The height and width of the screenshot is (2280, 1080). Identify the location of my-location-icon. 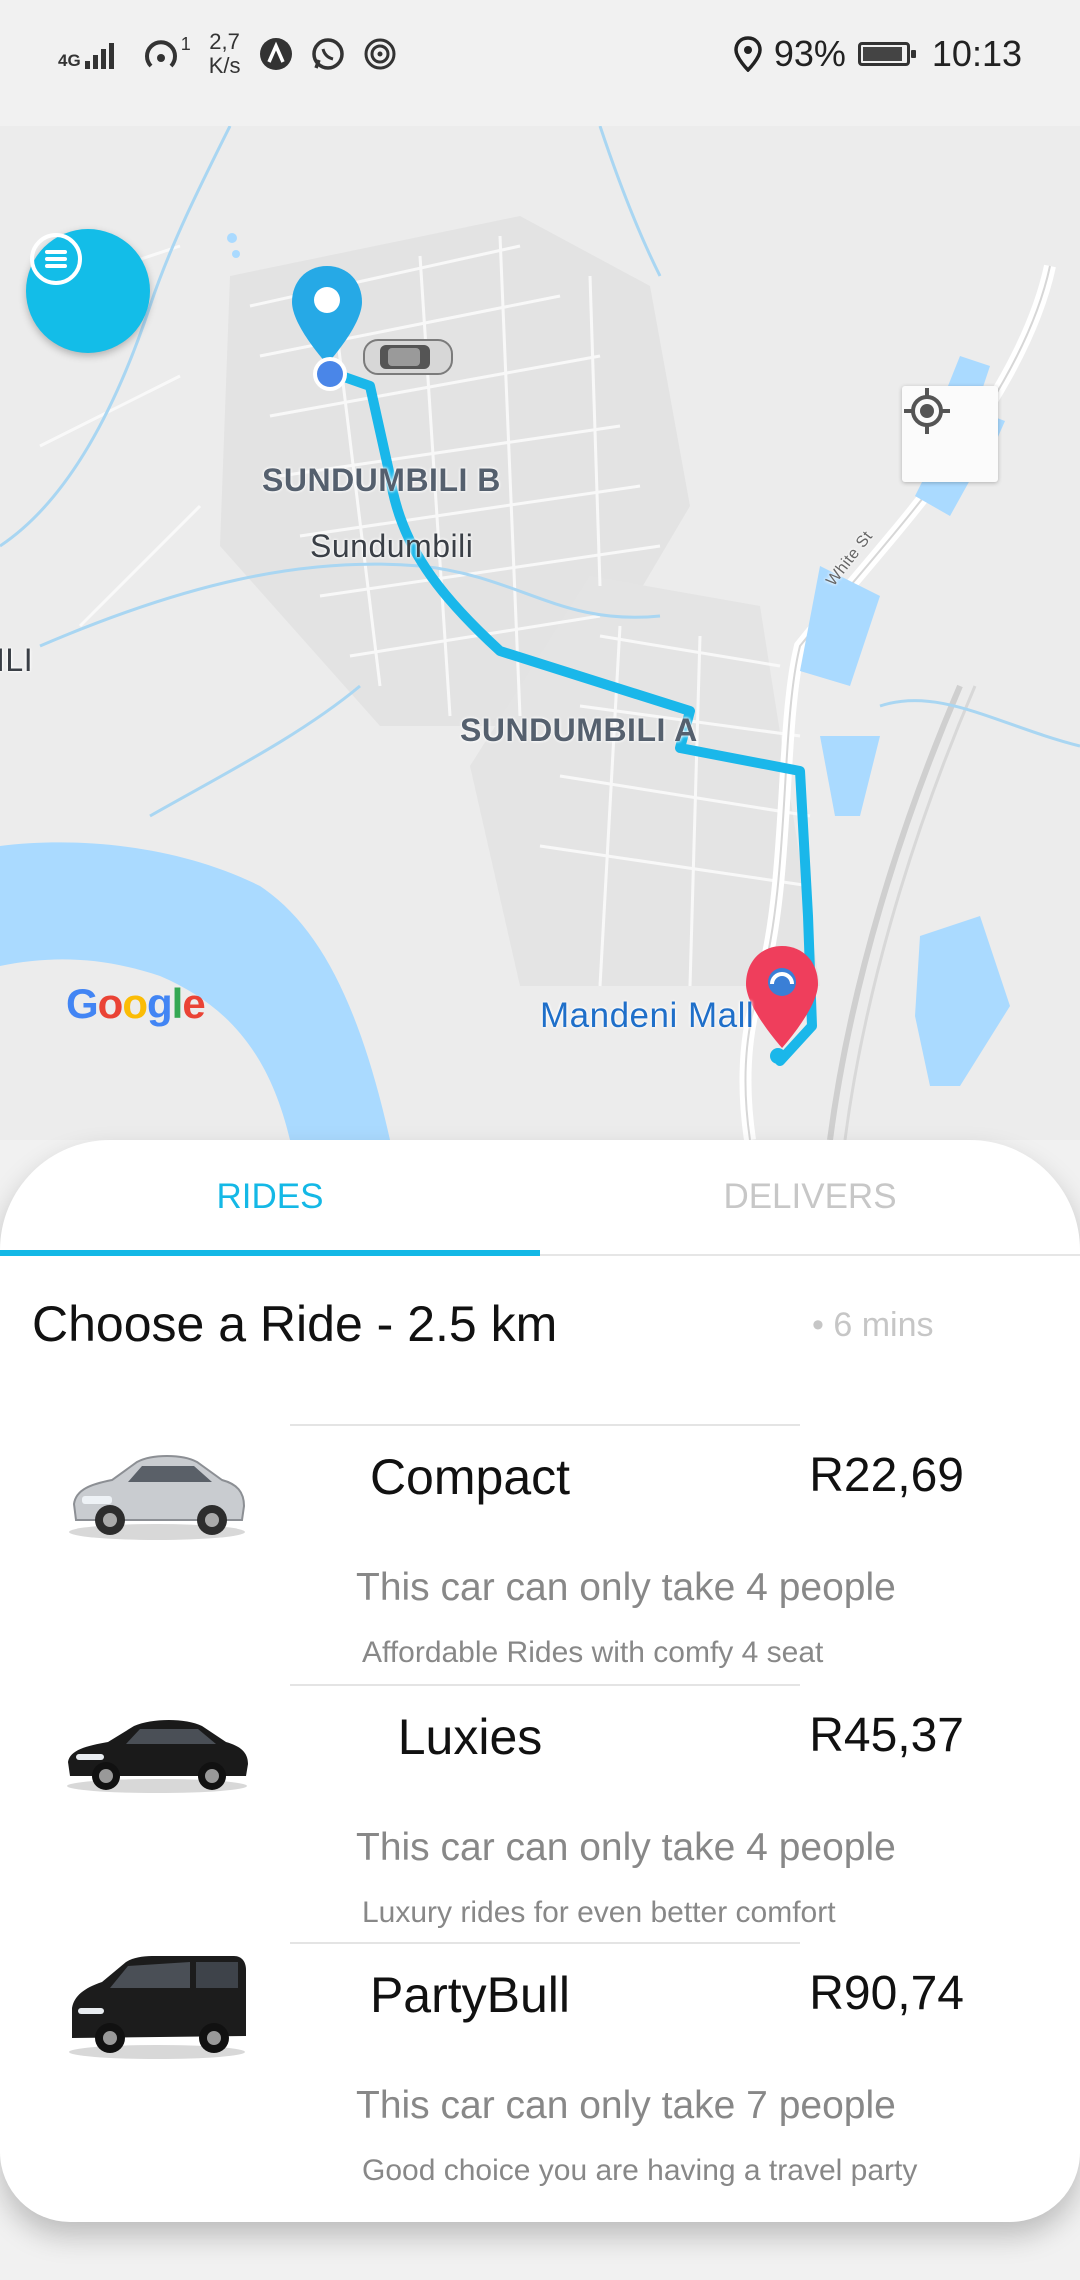
(927, 411).